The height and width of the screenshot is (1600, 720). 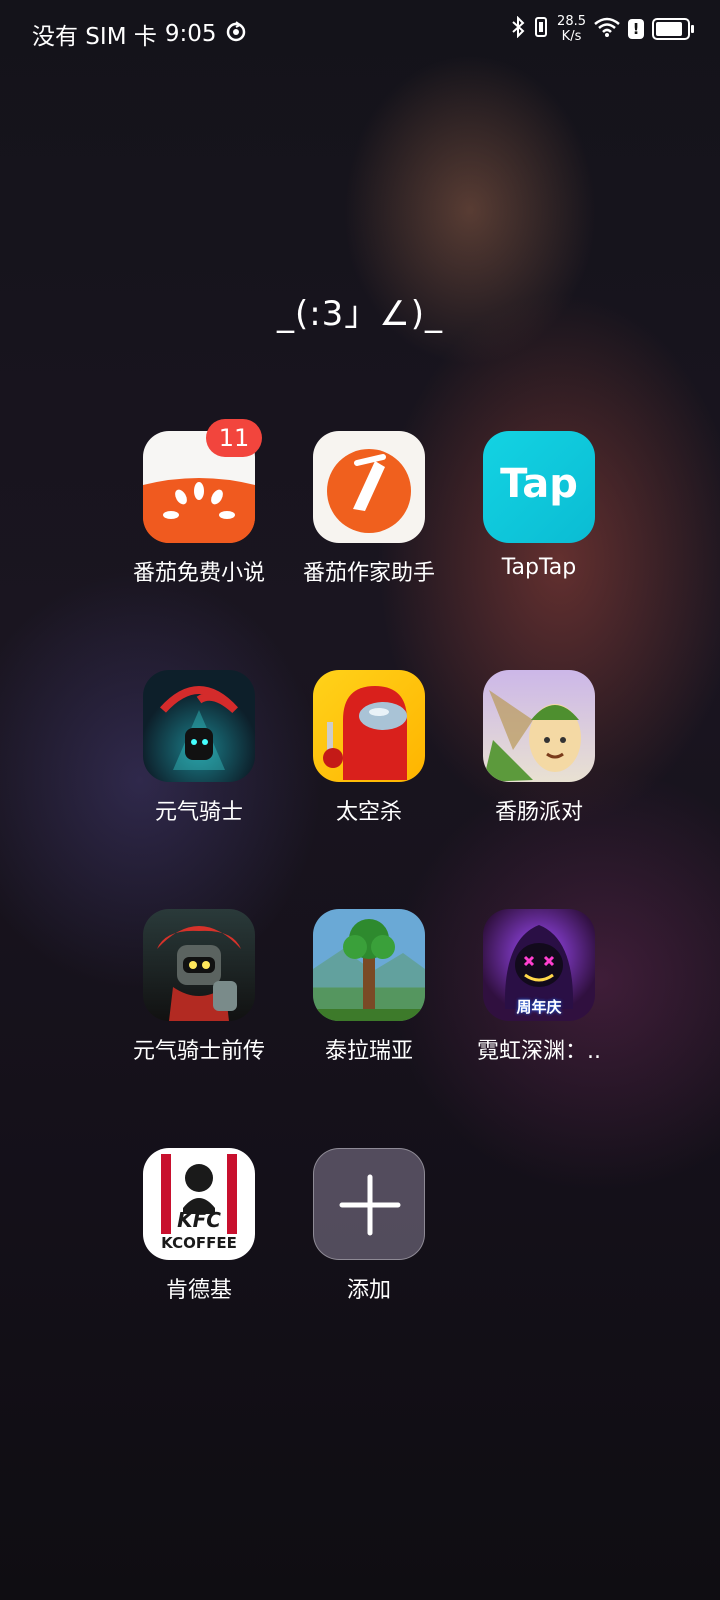 I want to click on status-left: 没有 SIM 卡 9:05, so click(x=139, y=34).